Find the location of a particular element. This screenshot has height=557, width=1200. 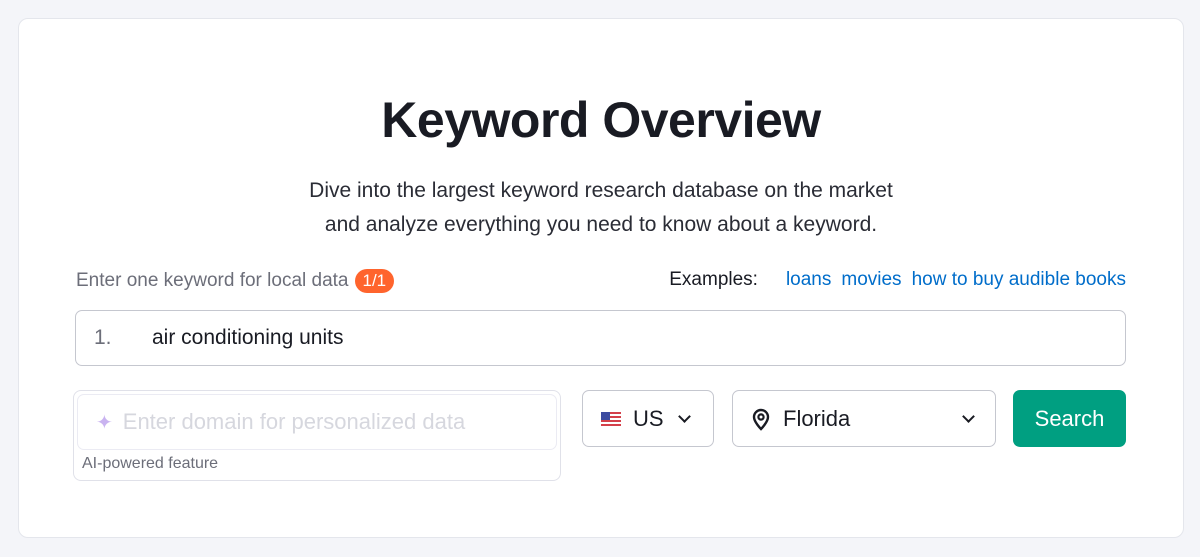

page-title: Keyword Overview is located at coordinates (601, 120).